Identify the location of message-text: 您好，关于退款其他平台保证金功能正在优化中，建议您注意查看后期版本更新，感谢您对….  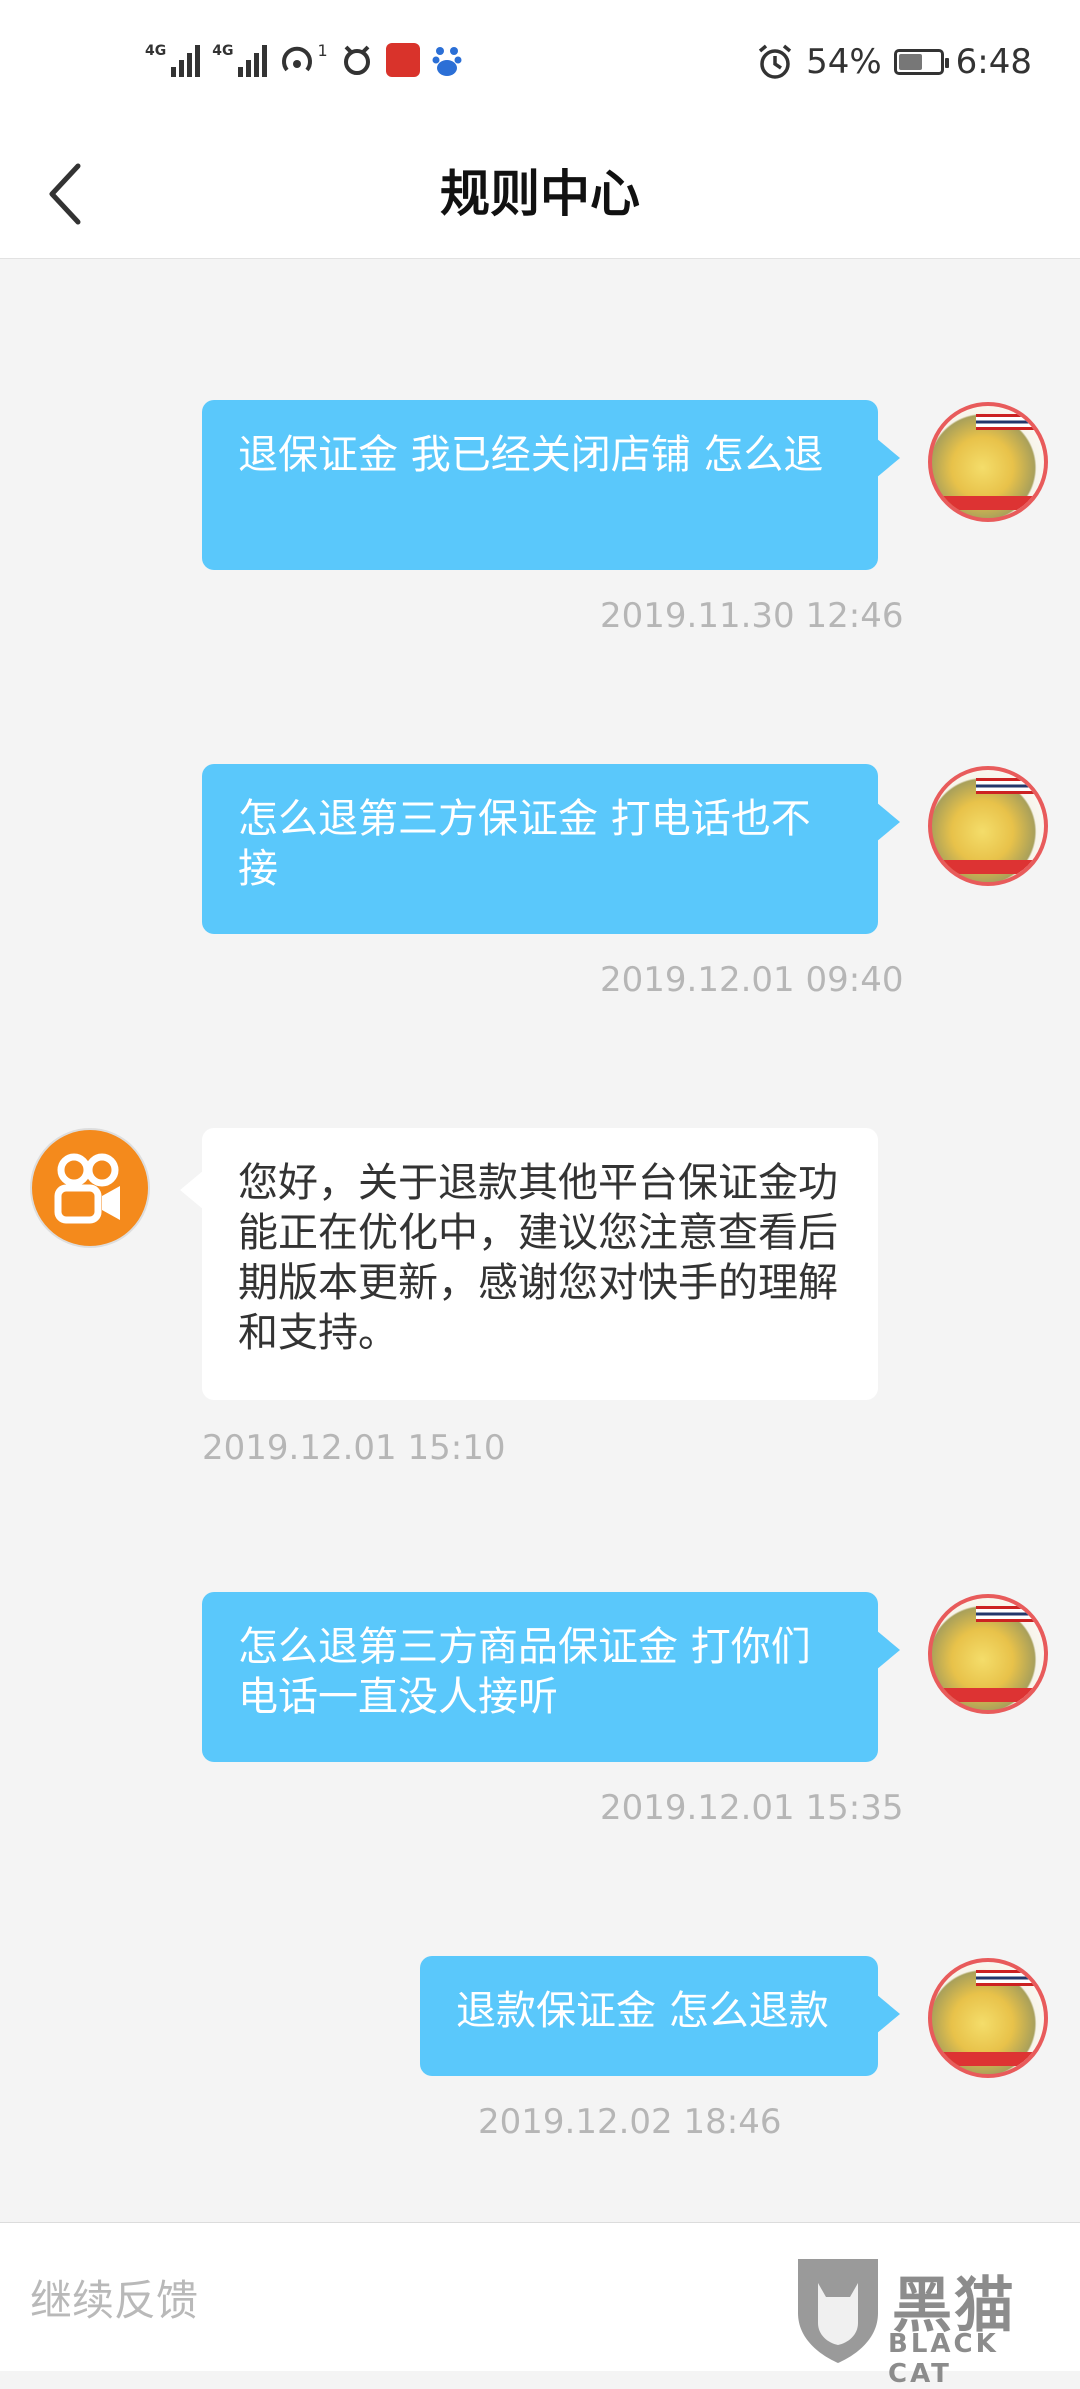
(538, 1258).